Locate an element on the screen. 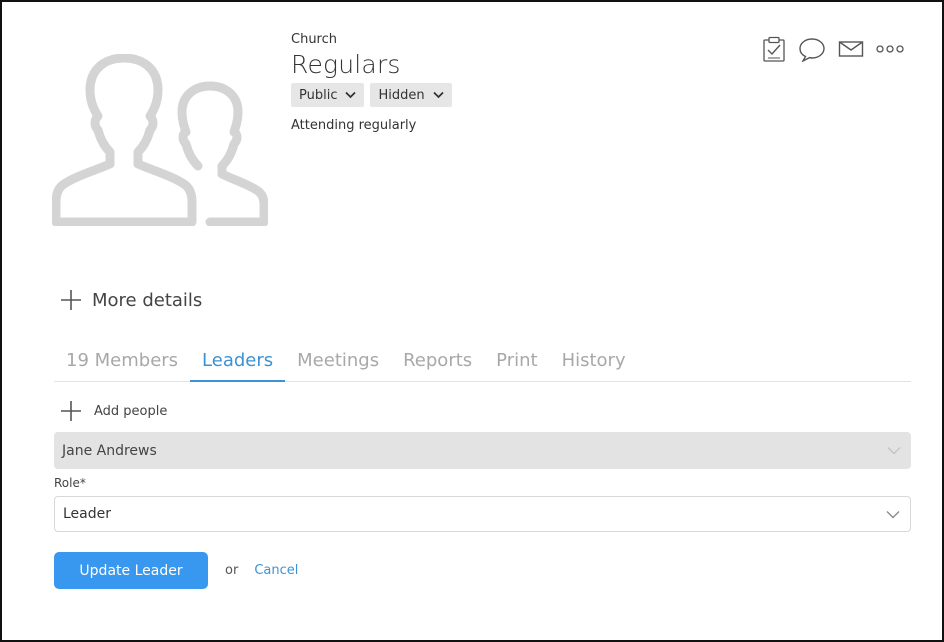 This screenshot has height=642, width=944. add-people-button: Add people is located at coordinates (113, 411).